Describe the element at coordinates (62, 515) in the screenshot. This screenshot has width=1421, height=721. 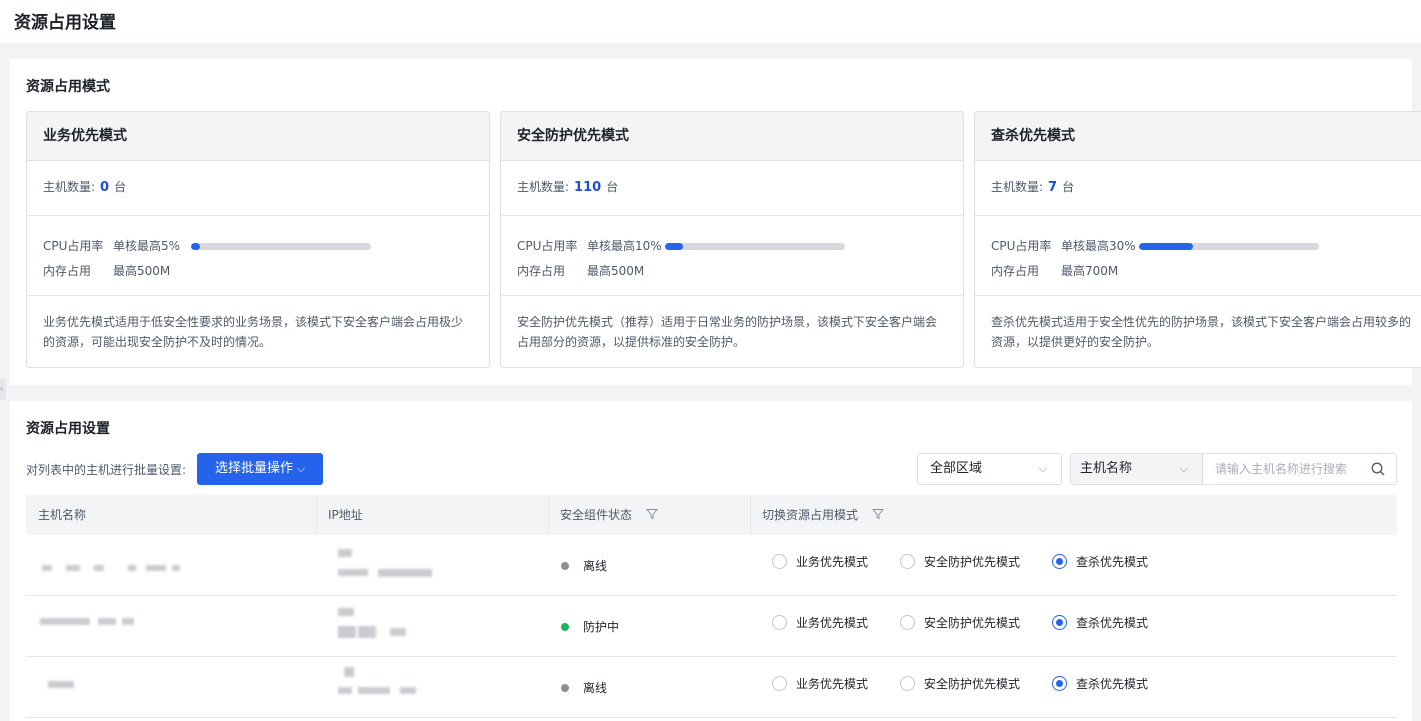
I see `column-host-name: 主机名称` at that location.